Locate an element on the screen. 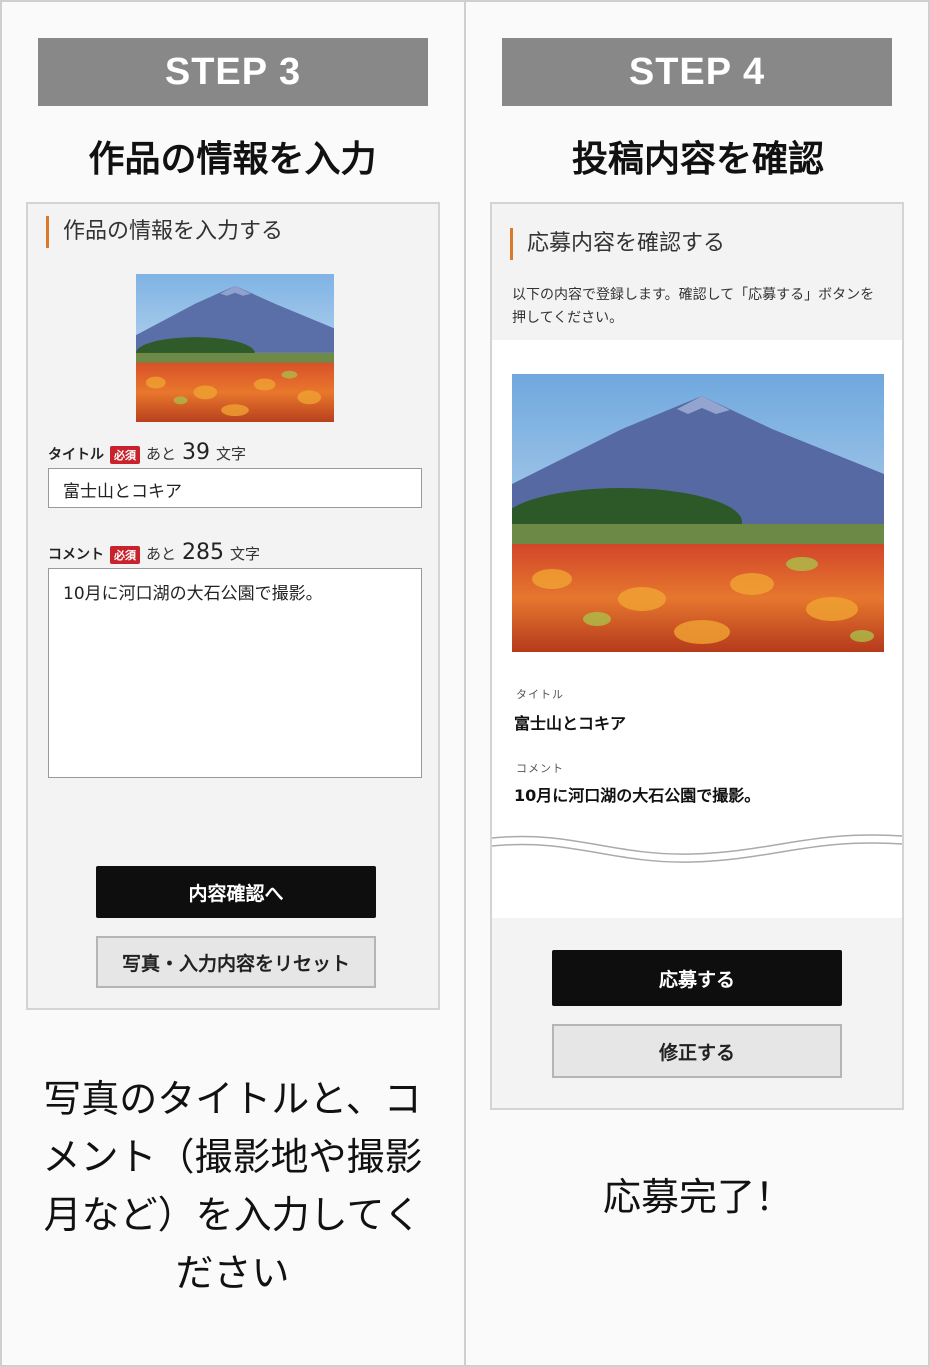 This screenshot has height=1367, width=930. step-3-banner: STEP 3 is located at coordinates (233, 72).